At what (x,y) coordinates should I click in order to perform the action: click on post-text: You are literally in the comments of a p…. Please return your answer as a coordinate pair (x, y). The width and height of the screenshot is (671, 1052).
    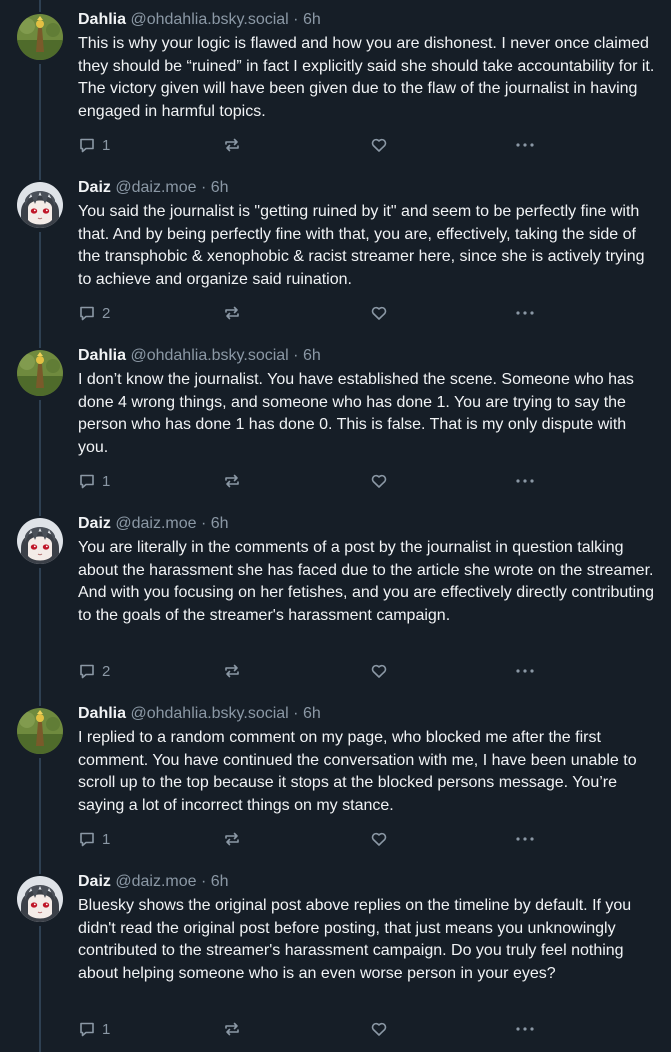
    Looking at the image, I should click on (366, 581).